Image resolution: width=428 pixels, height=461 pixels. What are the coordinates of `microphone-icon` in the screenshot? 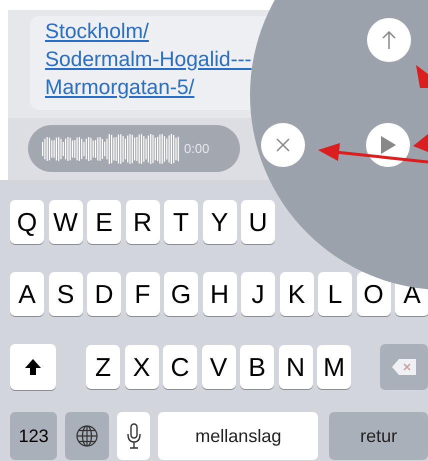 It's located at (134, 436).